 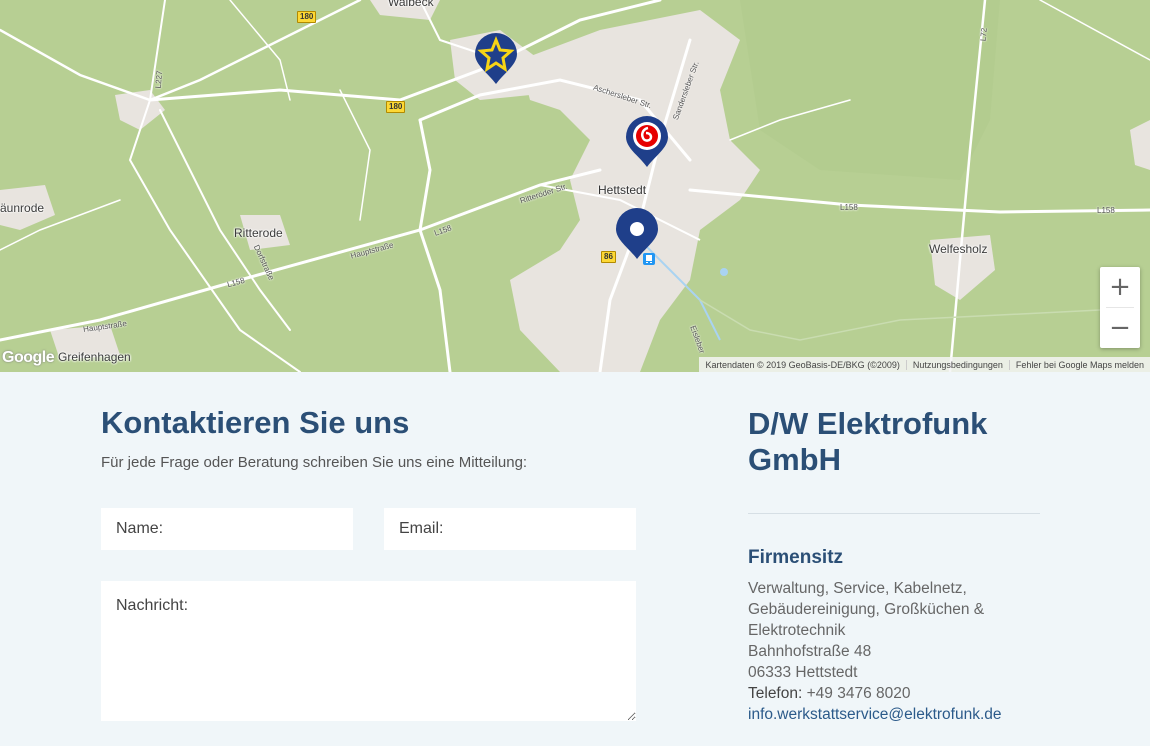 What do you see at coordinates (1120, 287) in the screenshot?
I see `zoom-in-button: +` at bounding box center [1120, 287].